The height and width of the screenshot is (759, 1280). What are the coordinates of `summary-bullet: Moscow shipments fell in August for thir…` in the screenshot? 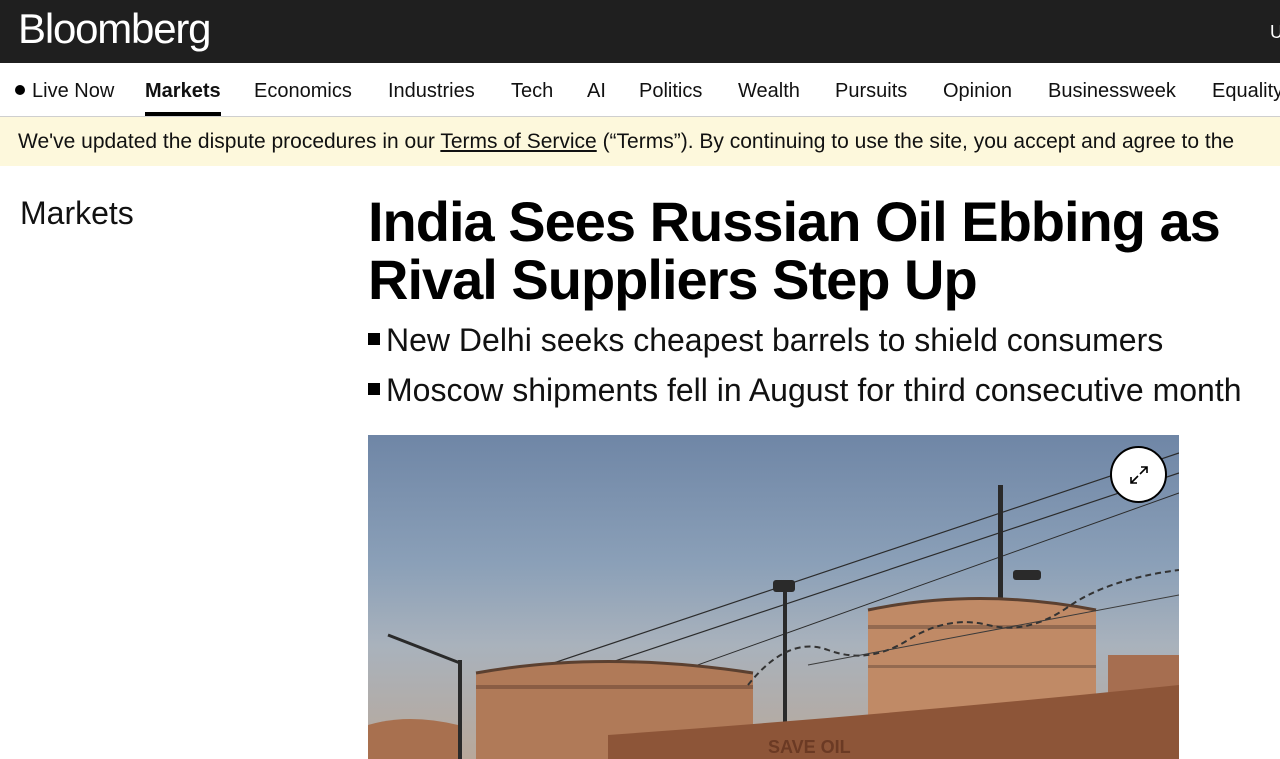 It's located at (824, 393).